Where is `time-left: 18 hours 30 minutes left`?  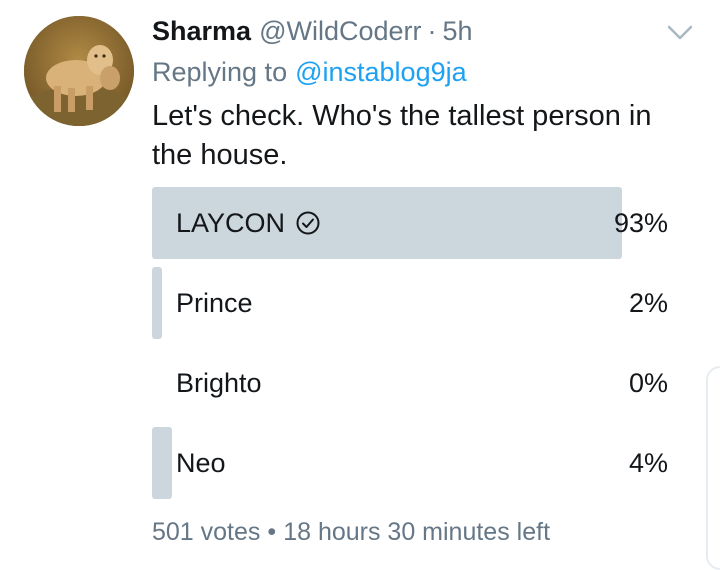 time-left: 18 hours 30 minutes left is located at coordinates (417, 531).